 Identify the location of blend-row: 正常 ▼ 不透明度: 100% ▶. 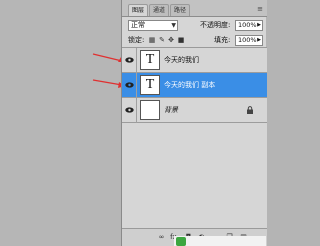
(194, 25).